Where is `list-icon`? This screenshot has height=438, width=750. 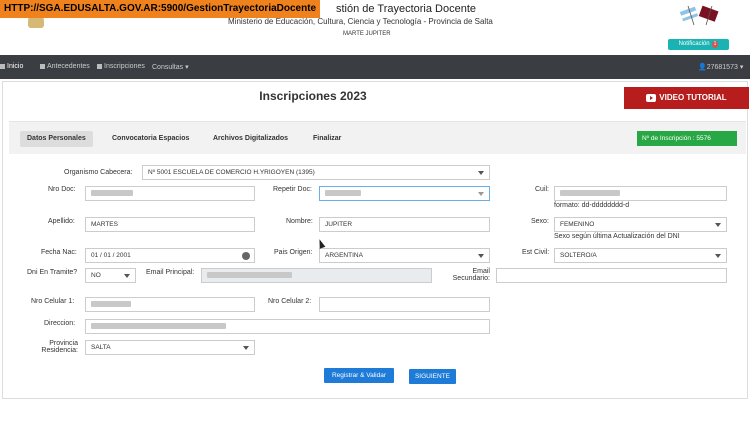 list-icon is located at coordinates (99, 66).